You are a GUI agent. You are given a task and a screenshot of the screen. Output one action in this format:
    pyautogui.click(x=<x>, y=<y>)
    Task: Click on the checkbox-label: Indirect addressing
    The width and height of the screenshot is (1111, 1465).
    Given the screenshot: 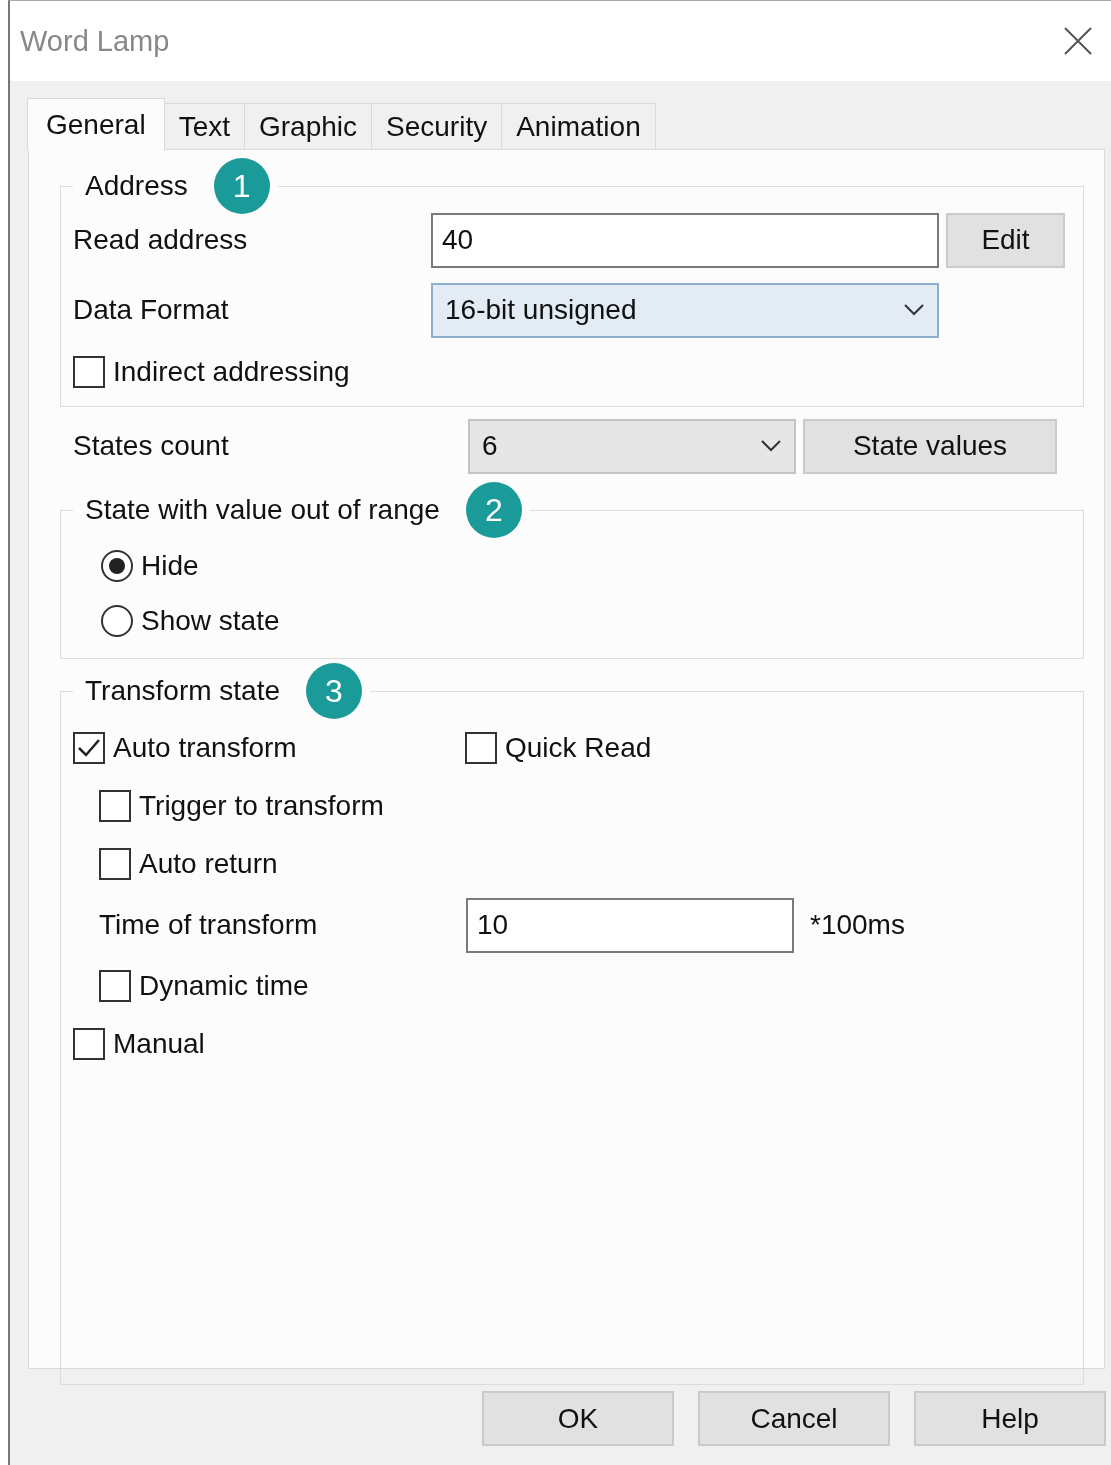 What is the action you would take?
    pyautogui.click(x=231, y=372)
    